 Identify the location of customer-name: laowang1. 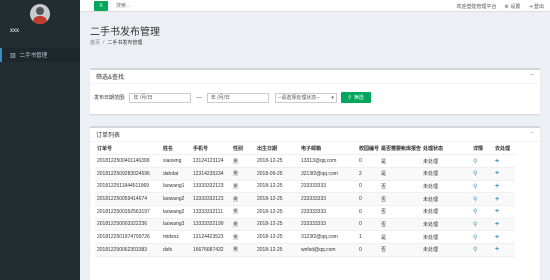
(176, 187).